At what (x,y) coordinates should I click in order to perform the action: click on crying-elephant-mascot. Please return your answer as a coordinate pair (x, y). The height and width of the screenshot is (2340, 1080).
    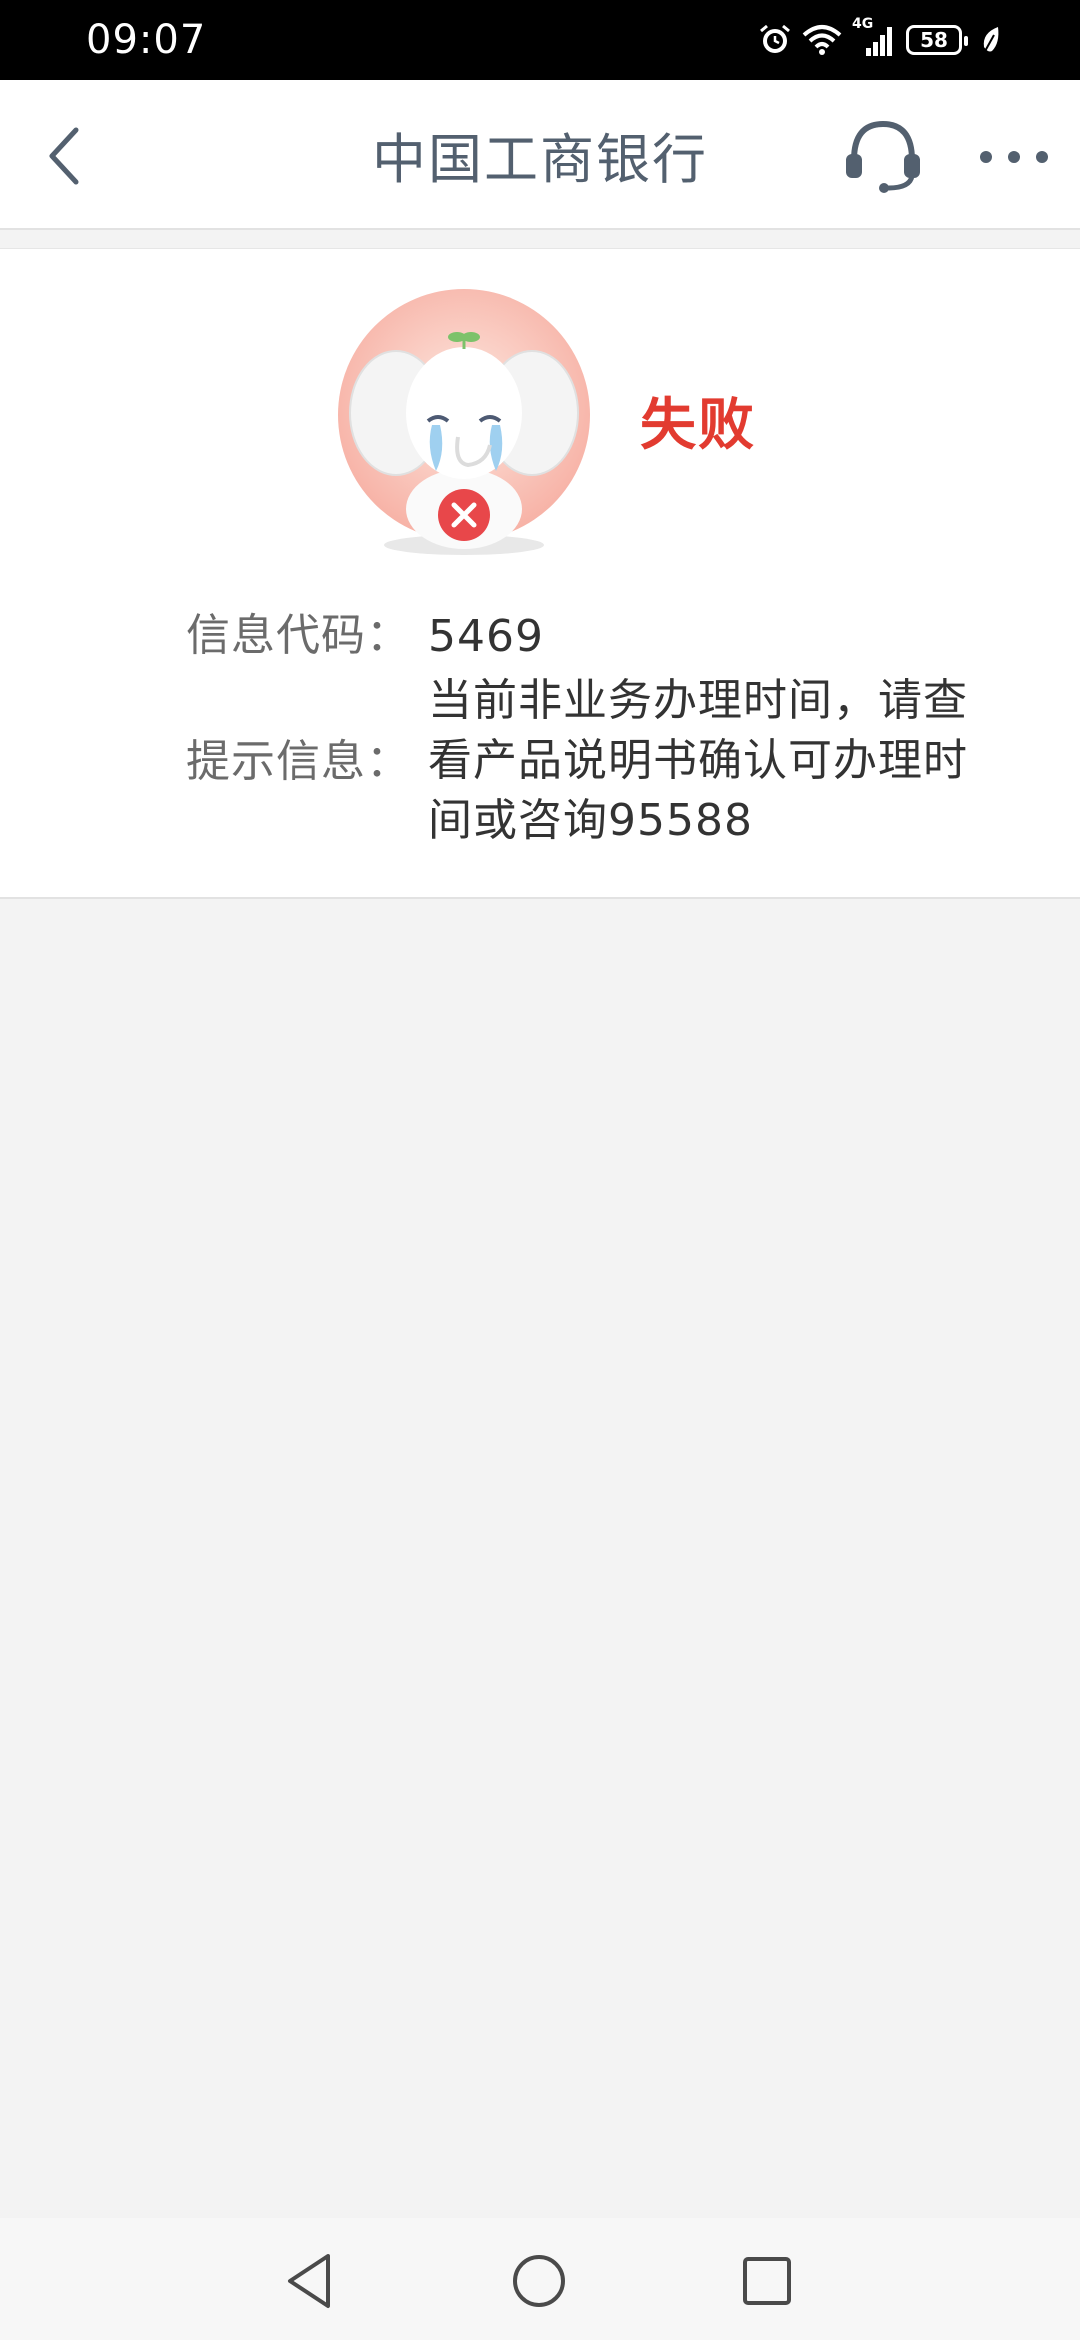
    Looking at the image, I should click on (464, 422).